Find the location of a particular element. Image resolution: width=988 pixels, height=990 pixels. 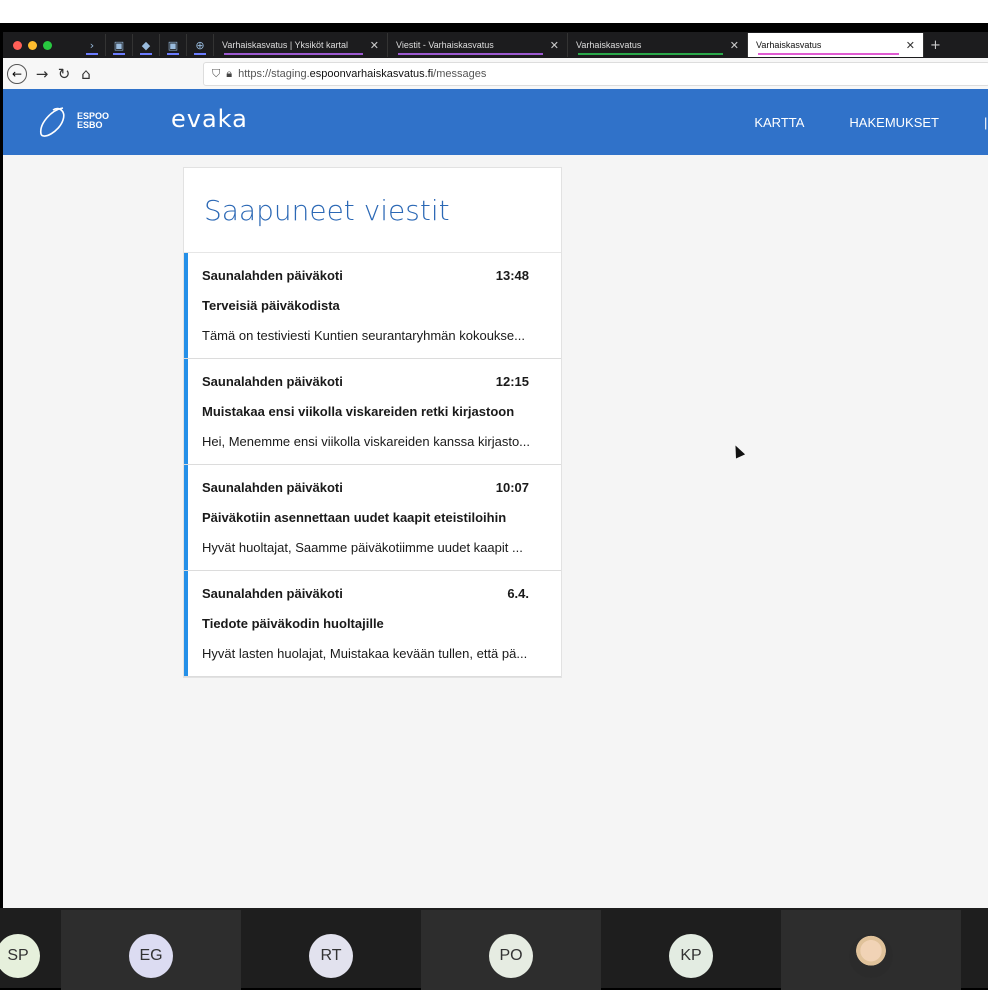

espoo-logo: ESPOO ESBO is located at coordinates (78, 121).